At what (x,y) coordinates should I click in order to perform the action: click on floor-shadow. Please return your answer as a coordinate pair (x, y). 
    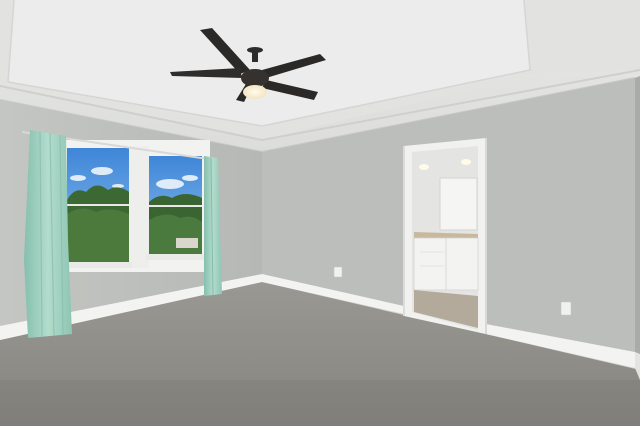
    Looking at the image, I should click on (320, 403).